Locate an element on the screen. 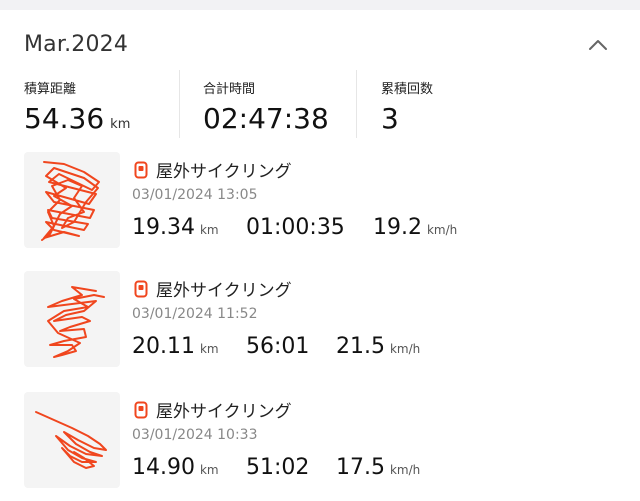 The image size is (640, 501). activity-distance: 20.11 km is located at coordinates (175, 346).